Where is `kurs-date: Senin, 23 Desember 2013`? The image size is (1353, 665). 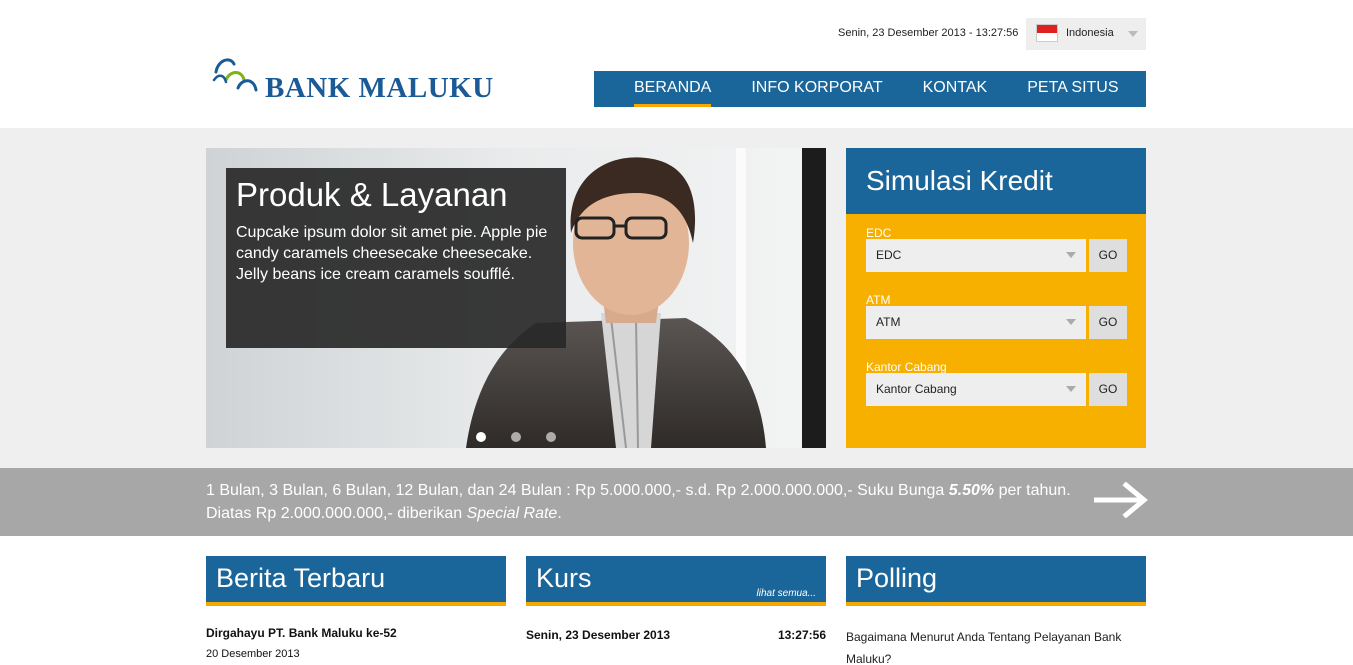
kurs-date: Senin, 23 Desember 2013 is located at coordinates (598, 635).